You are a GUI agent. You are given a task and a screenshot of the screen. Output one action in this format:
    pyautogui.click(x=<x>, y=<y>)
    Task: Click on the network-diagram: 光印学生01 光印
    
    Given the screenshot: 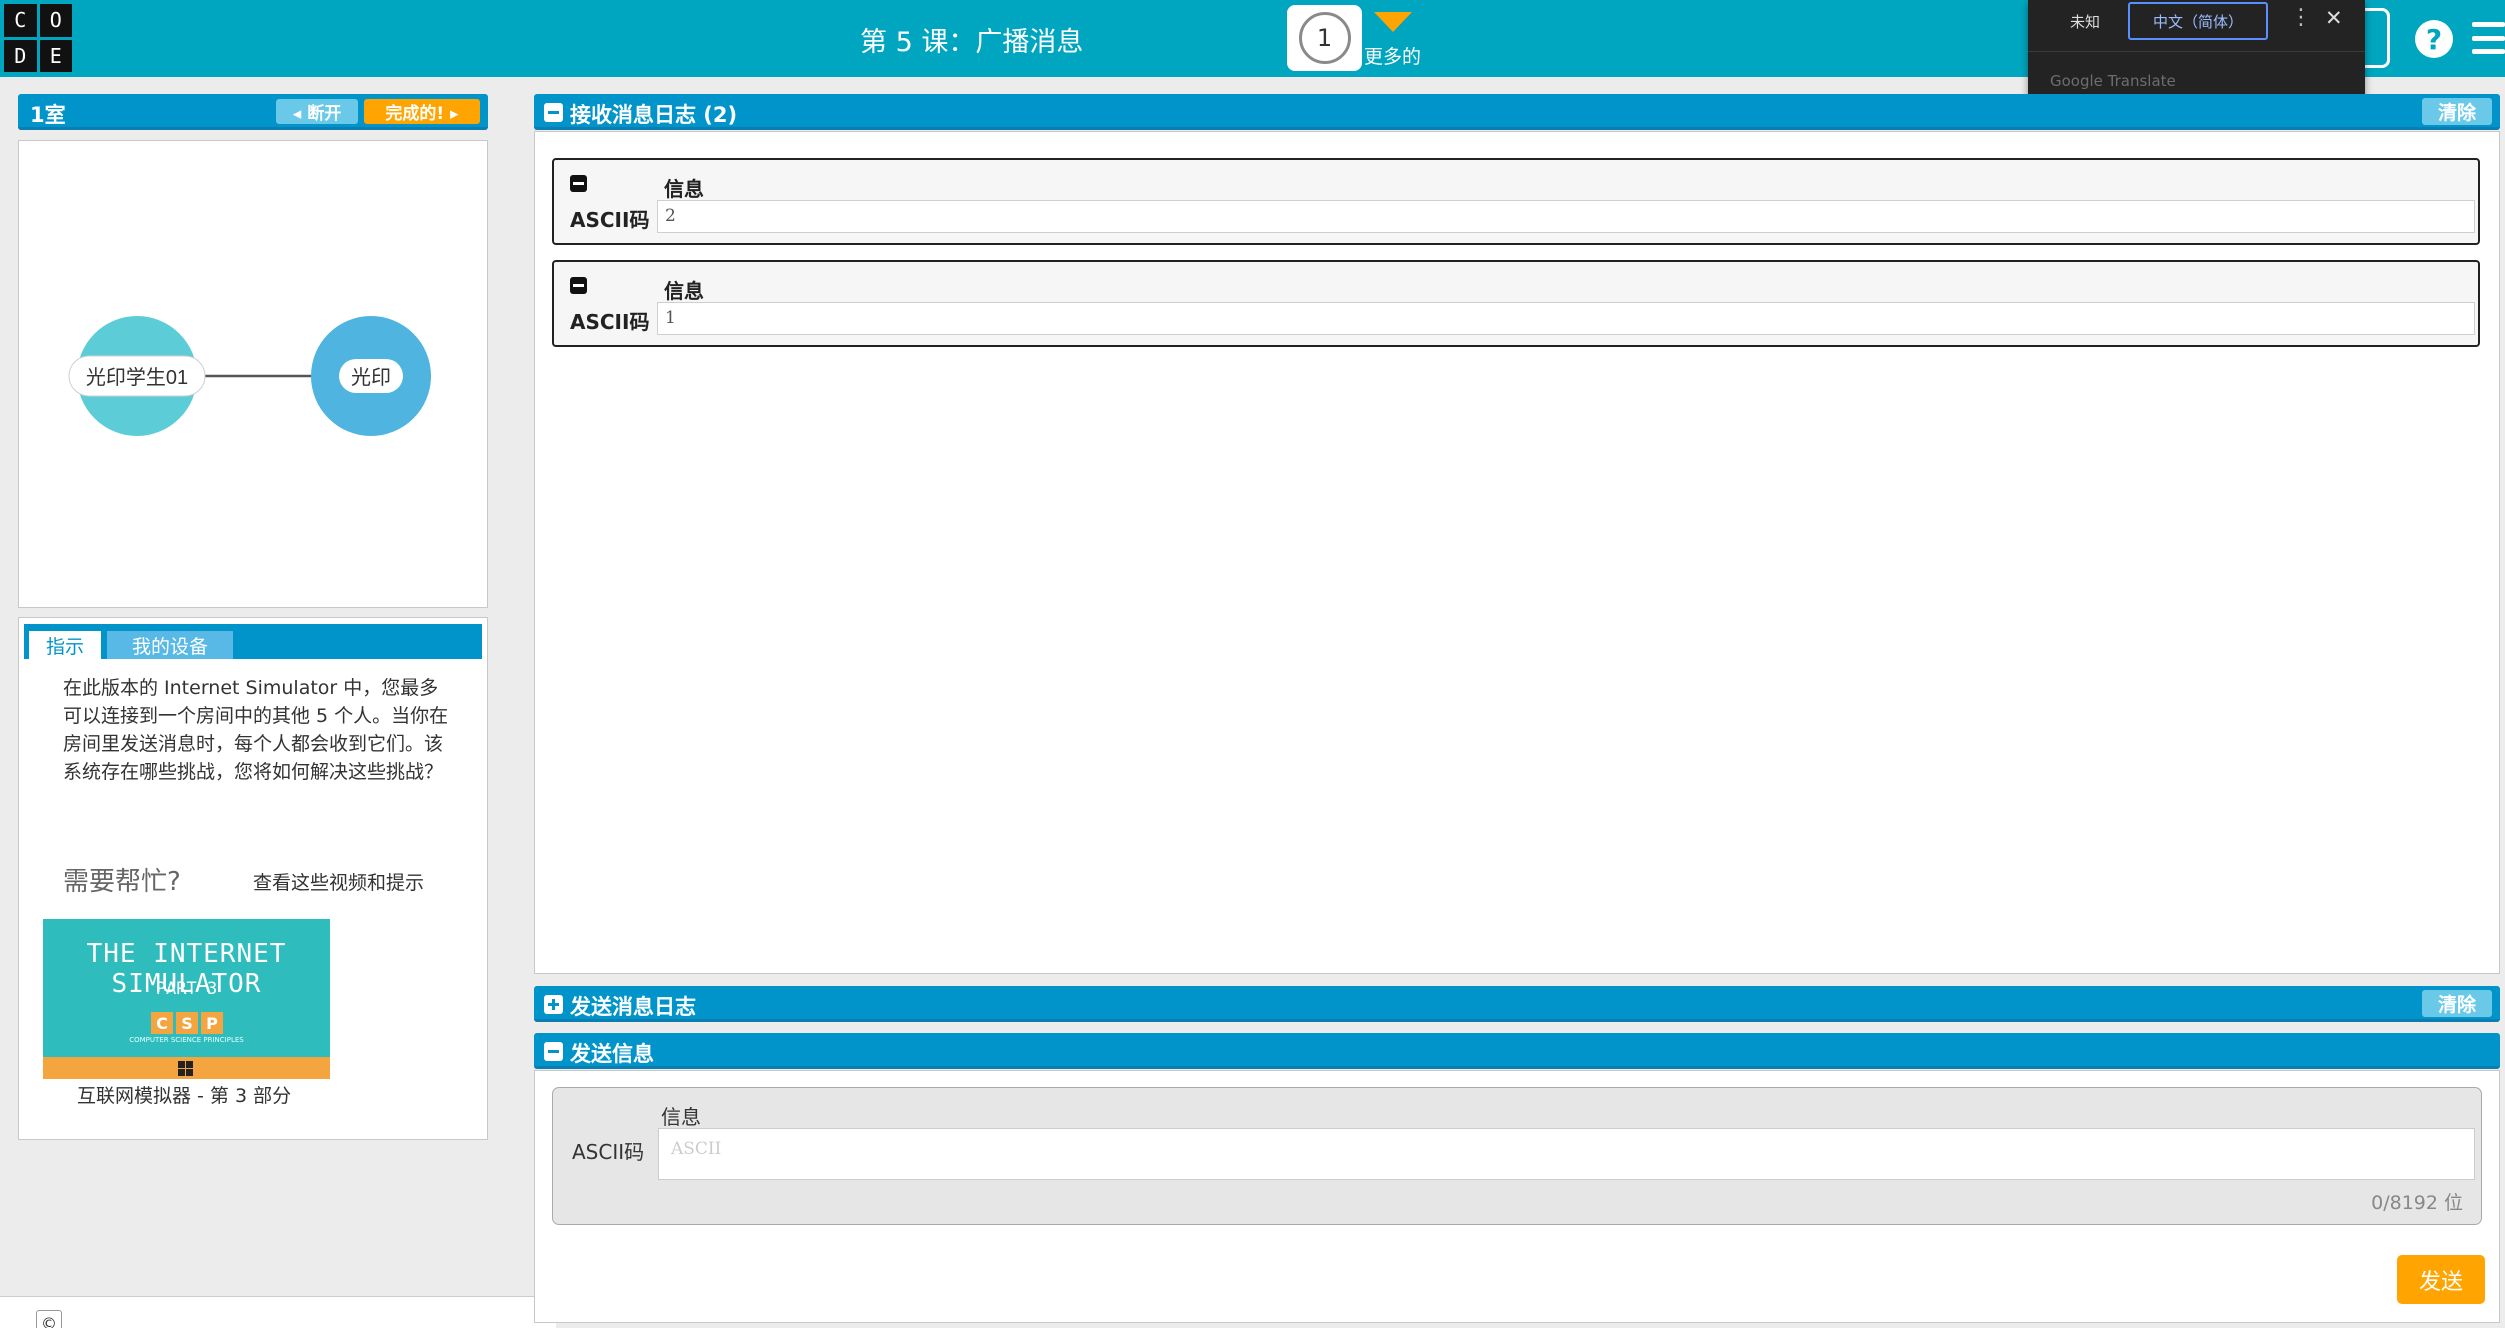 What is the action you would take?
    pyautogui.click(x=253, y=374)
    